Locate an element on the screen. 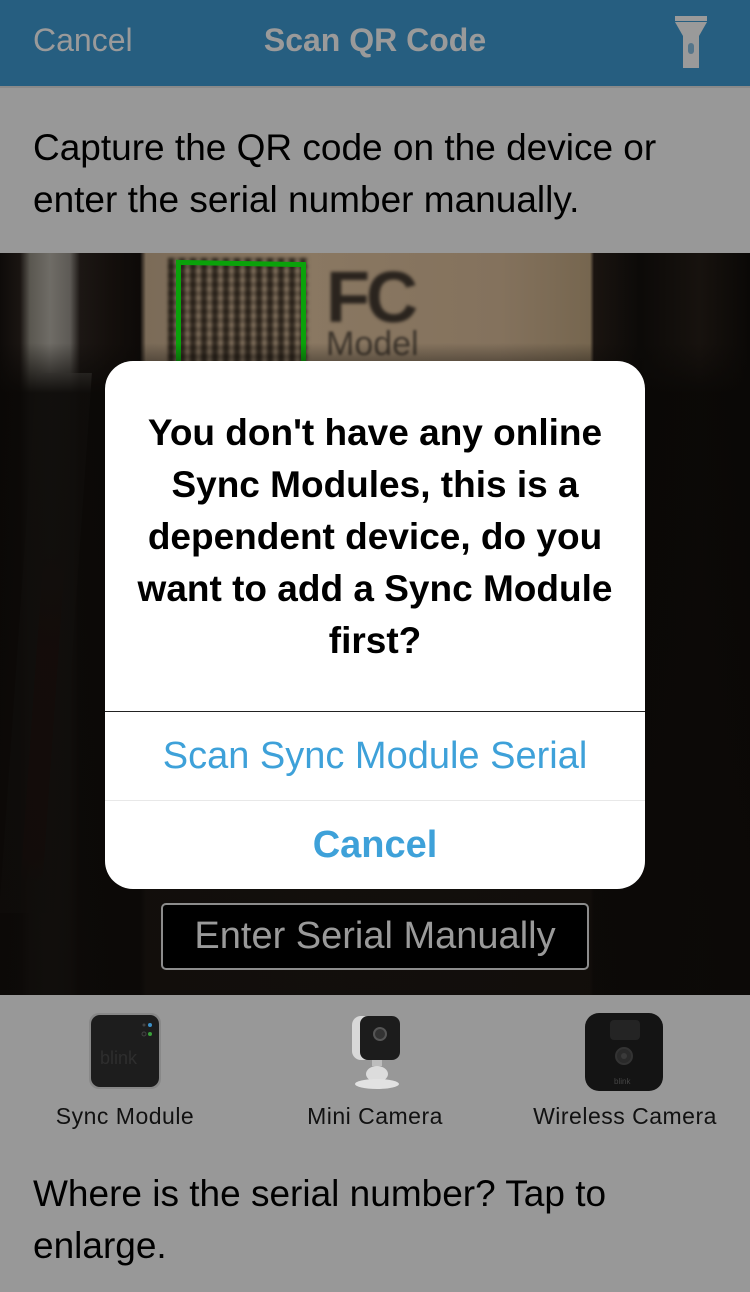  page-title: Scan QR Code is located at coordinates (375, 40).